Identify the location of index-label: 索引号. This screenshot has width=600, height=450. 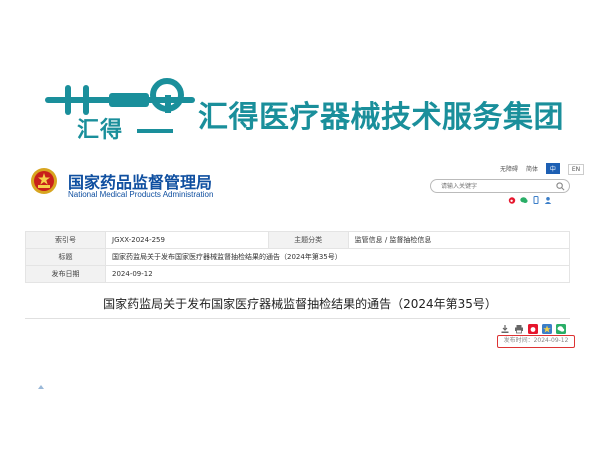
(65, 240).